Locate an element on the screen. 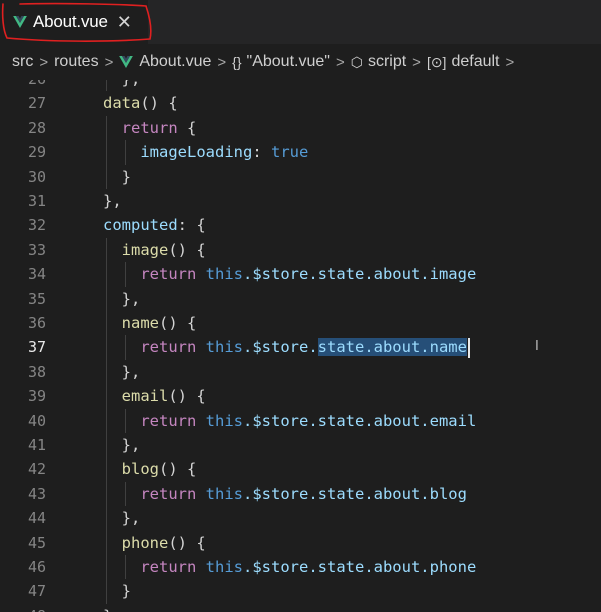  cube-icon: ⬡ is located at coordinates (356, 61).